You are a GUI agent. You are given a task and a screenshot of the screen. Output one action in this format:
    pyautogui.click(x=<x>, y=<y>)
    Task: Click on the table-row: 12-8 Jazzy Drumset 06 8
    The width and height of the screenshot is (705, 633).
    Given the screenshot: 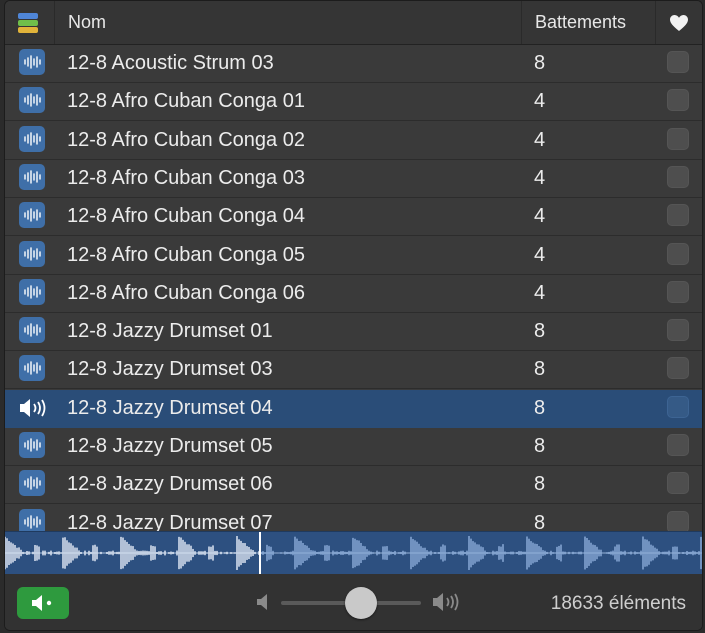 What is the action you would take?
    pyautogui.click(x=353, y=485)
    